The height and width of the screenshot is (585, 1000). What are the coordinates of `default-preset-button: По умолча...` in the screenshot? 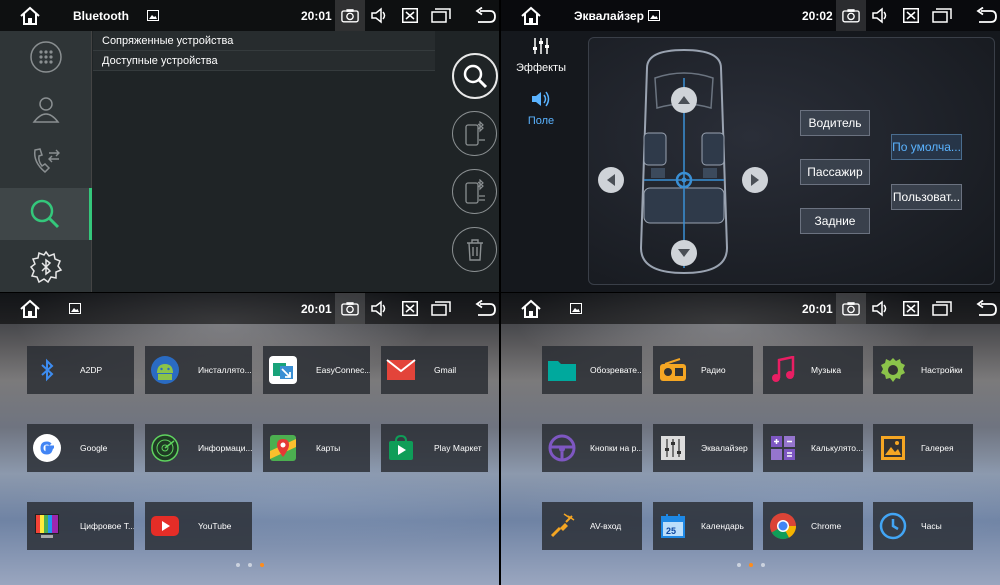 It's located at (926, 147).